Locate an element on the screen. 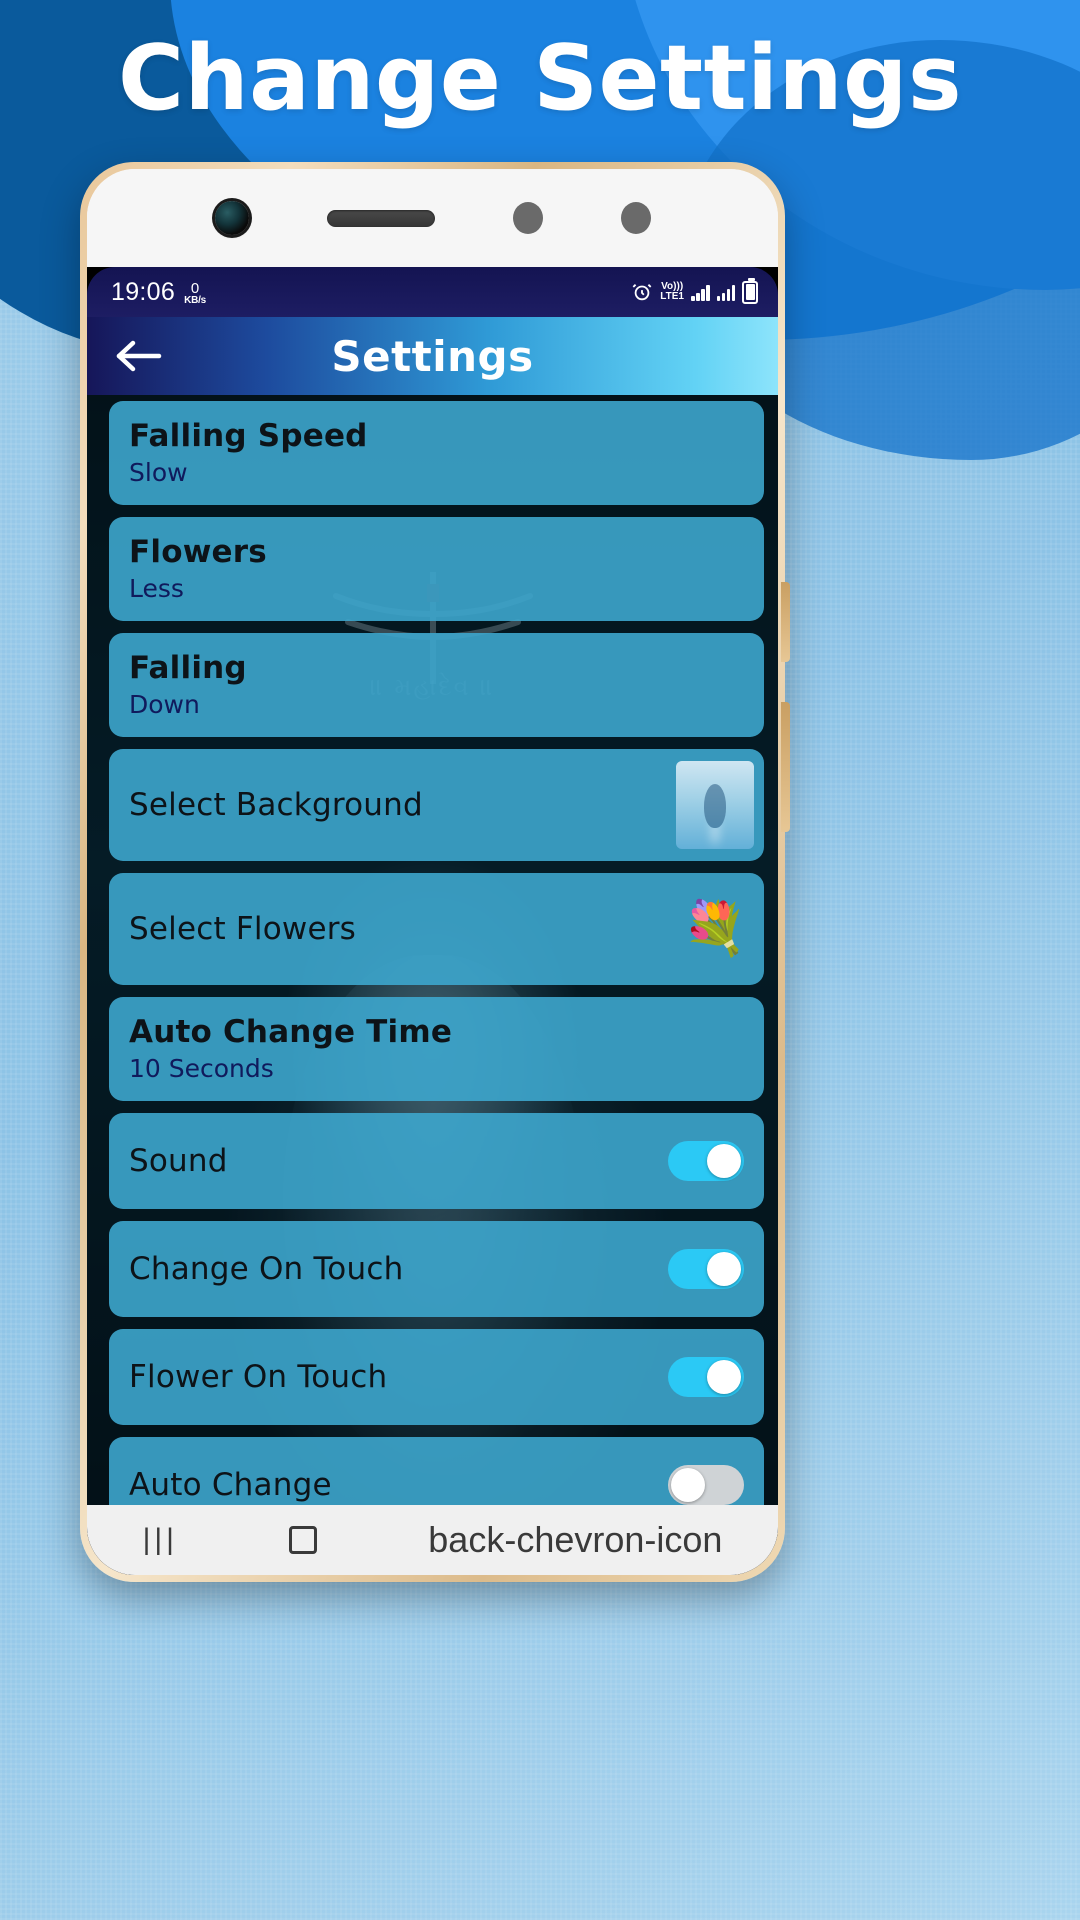  light-sensor-icon is located at coordinates (635, 218).